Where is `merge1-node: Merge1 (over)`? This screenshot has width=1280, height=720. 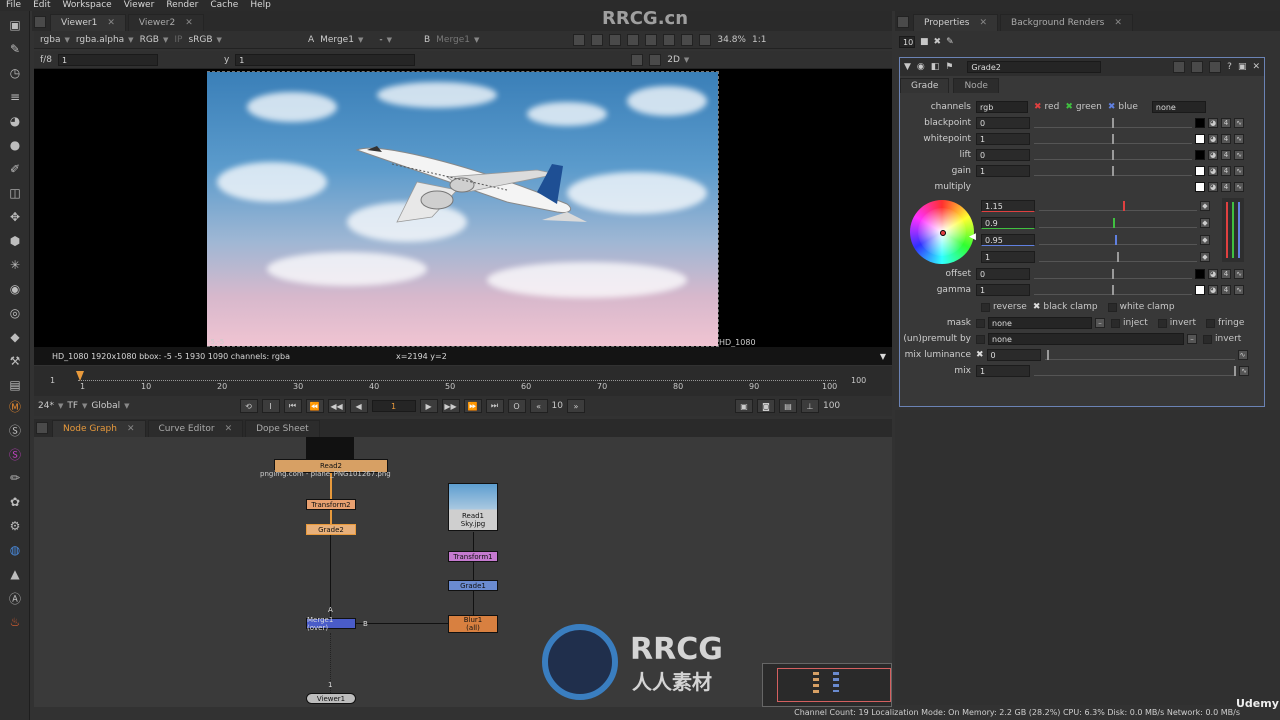
merge1-node: Merge1 (over) is located at coordinates (331, 624).